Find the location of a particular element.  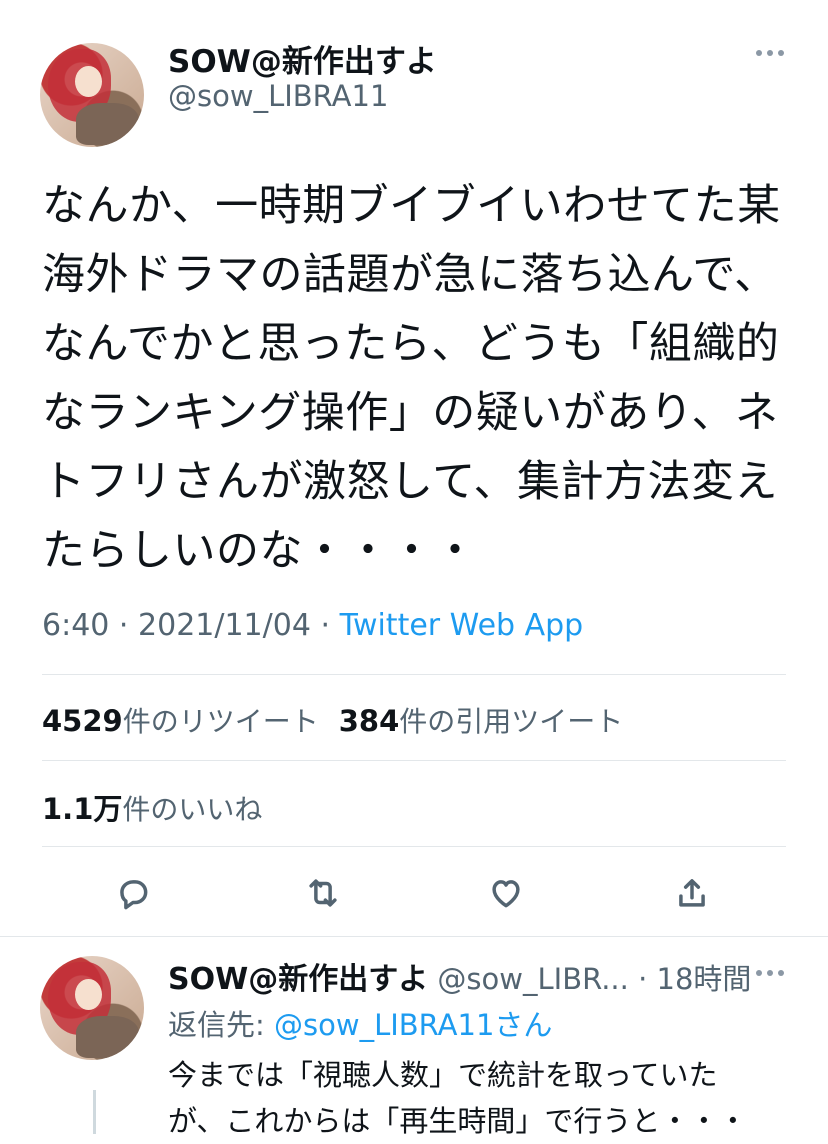

reply-button is located at coordinates (133, 893).